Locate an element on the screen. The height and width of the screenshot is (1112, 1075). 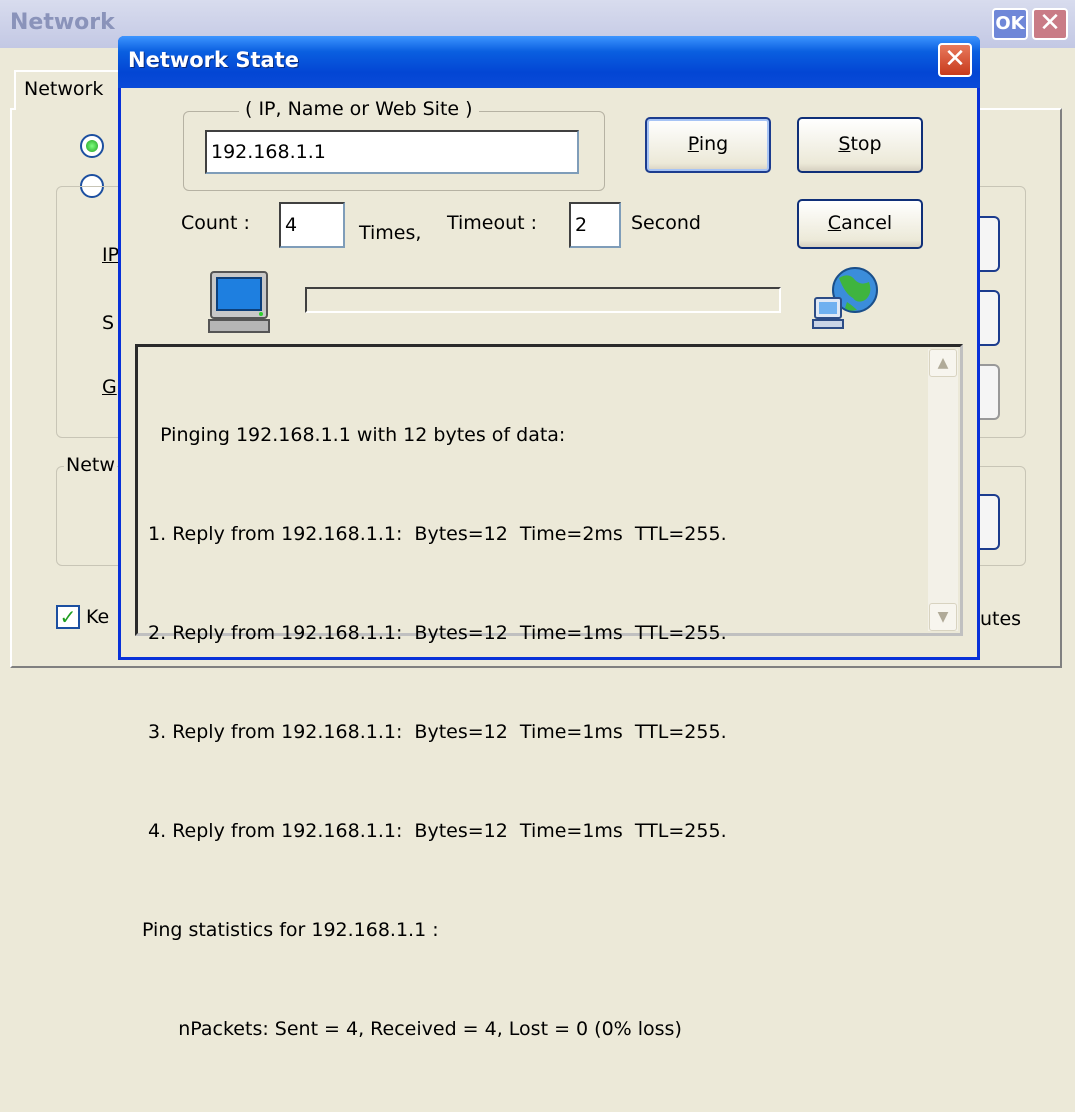
background-ok-button: OK is located at coordinates (1010, 24).